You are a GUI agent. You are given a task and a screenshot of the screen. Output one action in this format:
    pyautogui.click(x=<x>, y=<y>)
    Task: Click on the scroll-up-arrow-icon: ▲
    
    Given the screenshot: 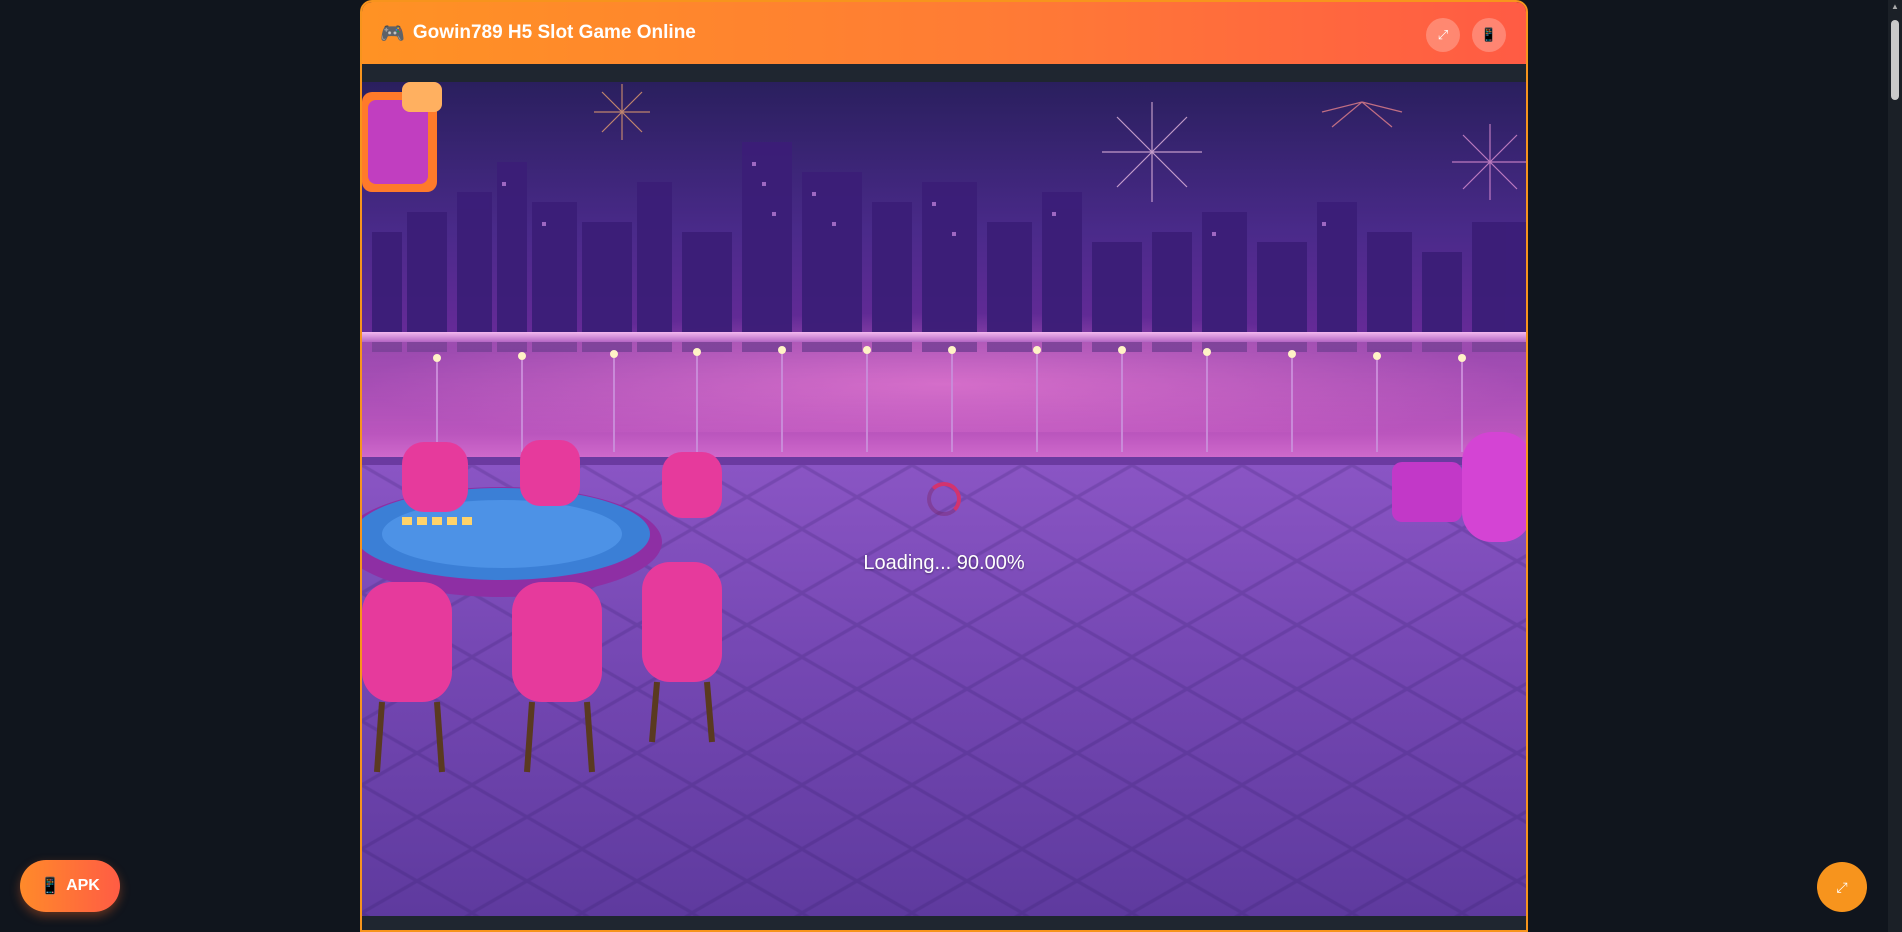 What is the action you would take?
    pyautogui.click(x=1895, y=7)
    